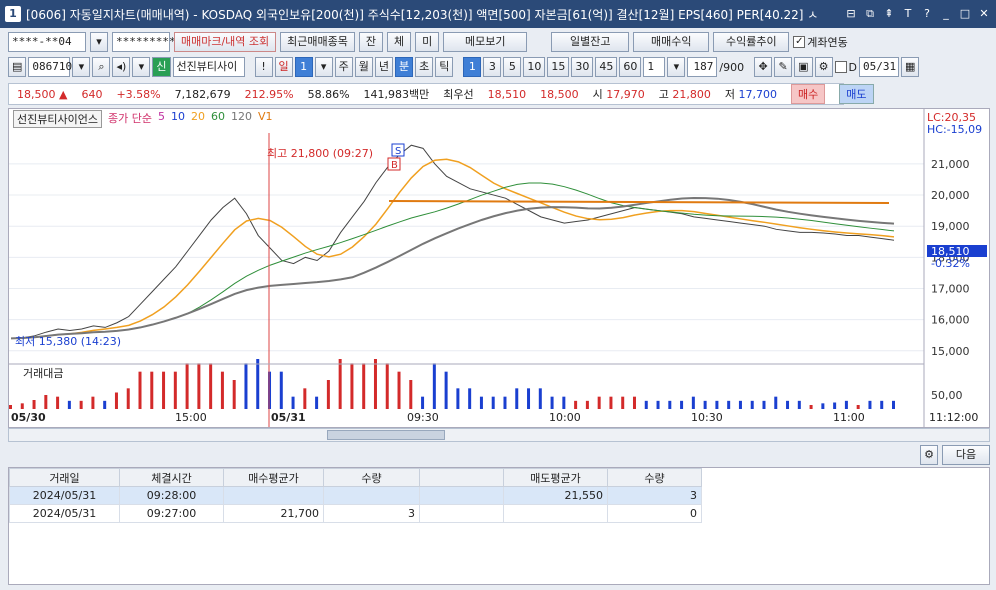 The image size is (996, 590). Describe the element at coordinates (444, 67) in the screenshot. I see `period-tick-button: 틱` at that location.